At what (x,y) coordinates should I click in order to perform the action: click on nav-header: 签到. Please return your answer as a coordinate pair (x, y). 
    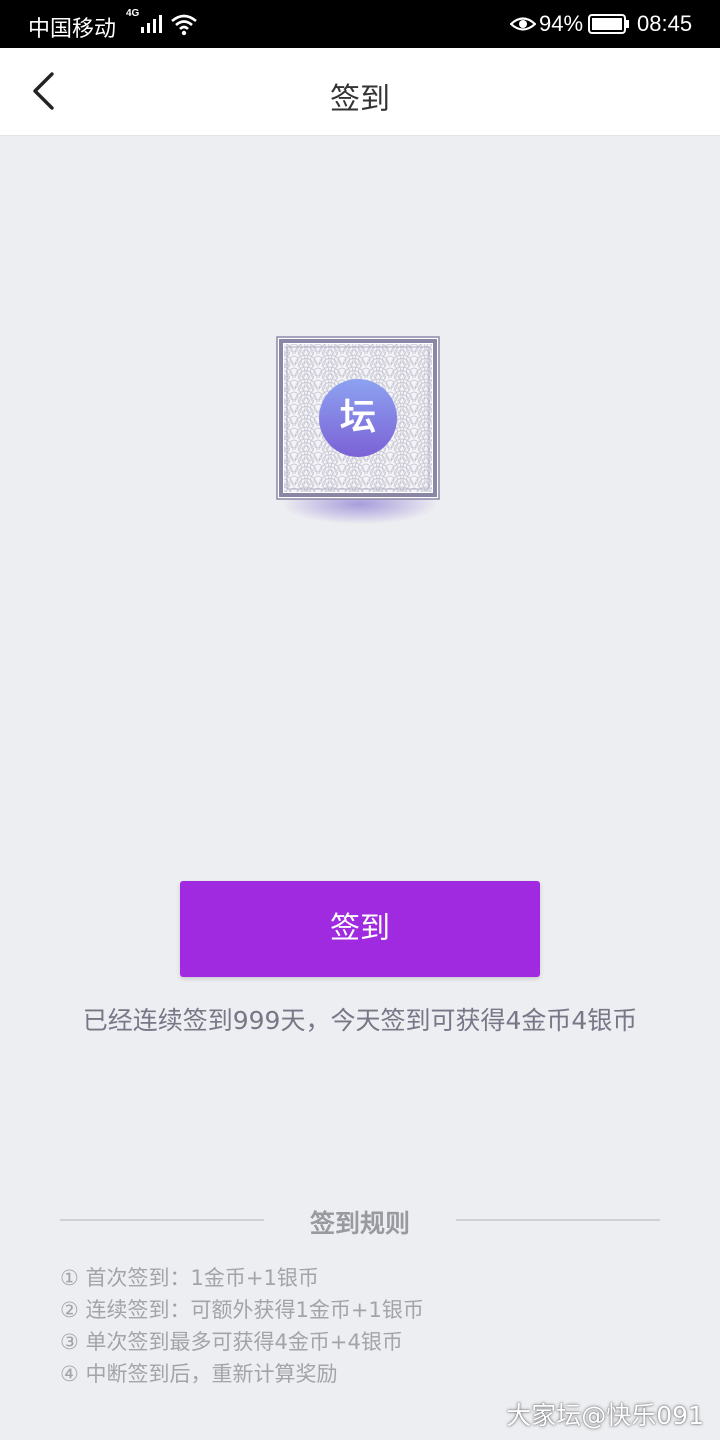
    Looking at the image, I should click on (360, 92).